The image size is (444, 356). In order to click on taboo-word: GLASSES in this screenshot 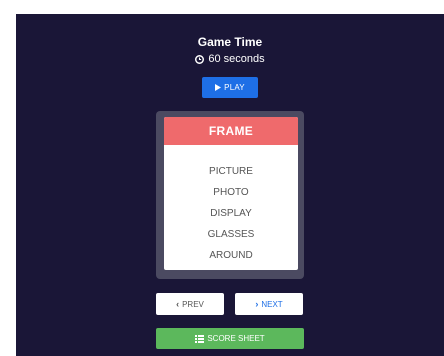, I will do `click(231, 234)`.